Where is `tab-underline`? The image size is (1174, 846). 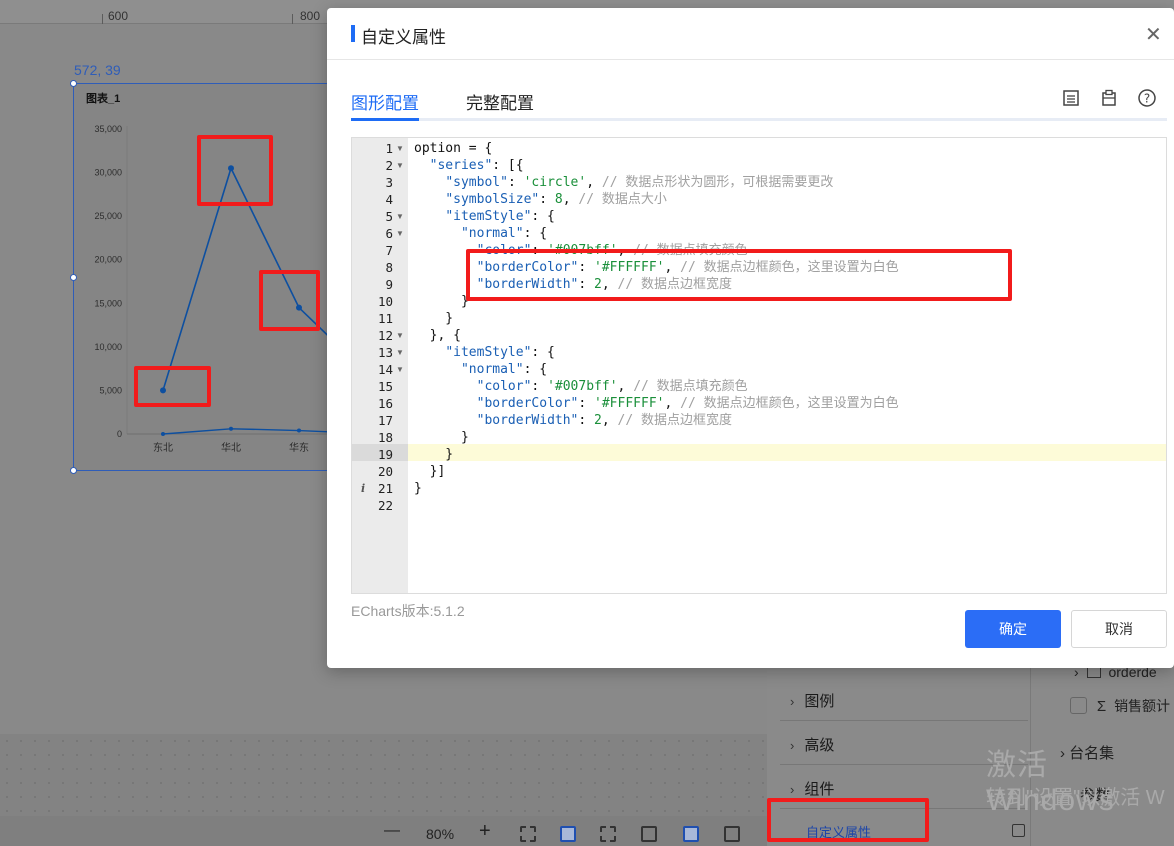 tab-underline is located at coordinates (759, 119).